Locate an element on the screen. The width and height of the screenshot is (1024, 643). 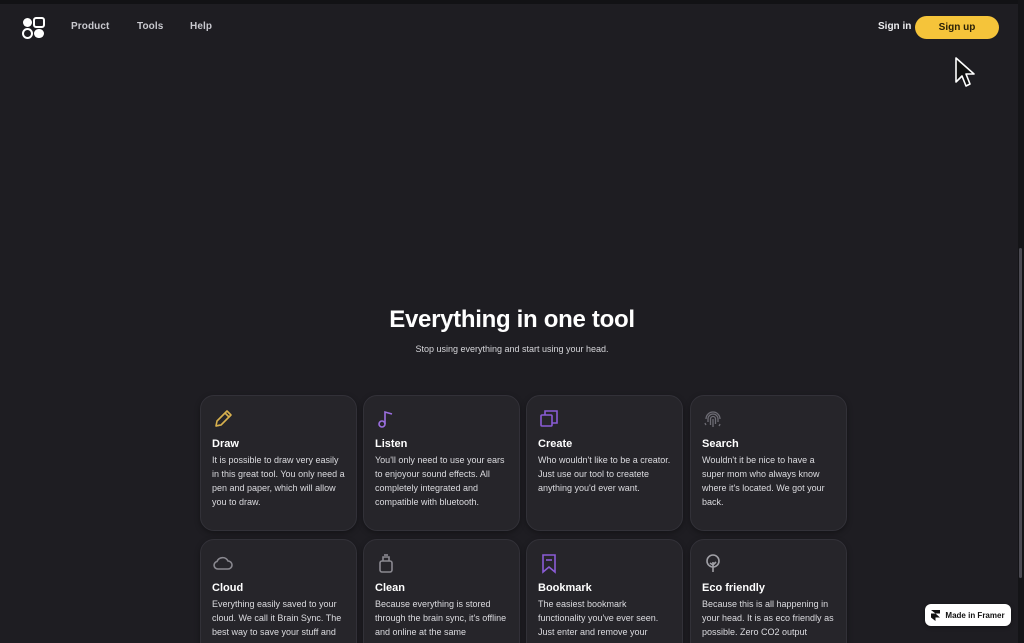
feature-title: Listen is located at coordinates (391, 444).